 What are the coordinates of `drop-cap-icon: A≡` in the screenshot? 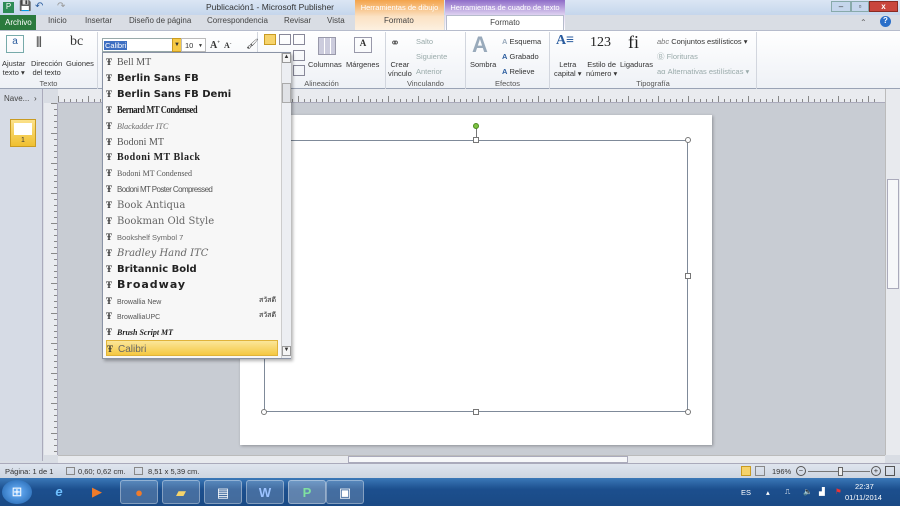 It's located at (565, 41).